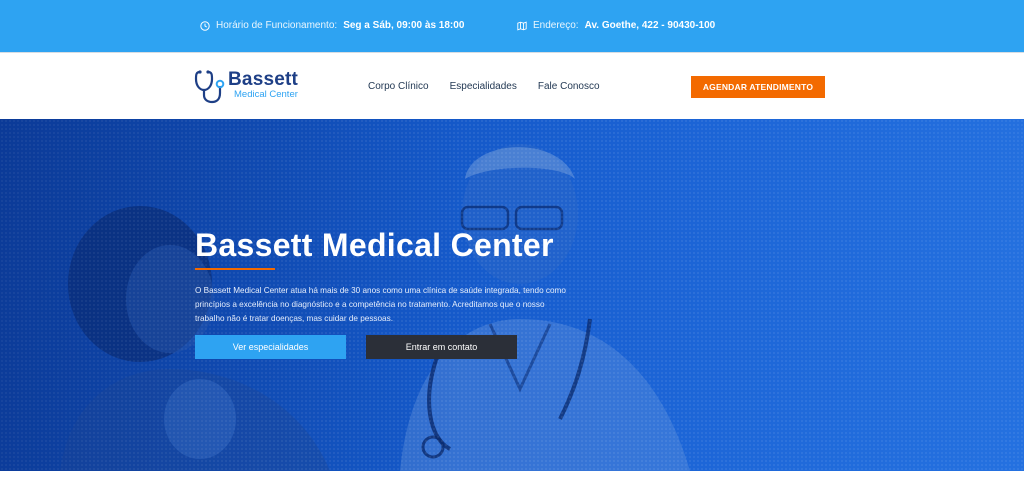 The image size is (1024, 503). I want to click on nav-fale-conosco: Fale Conosco, so click(569, 86).